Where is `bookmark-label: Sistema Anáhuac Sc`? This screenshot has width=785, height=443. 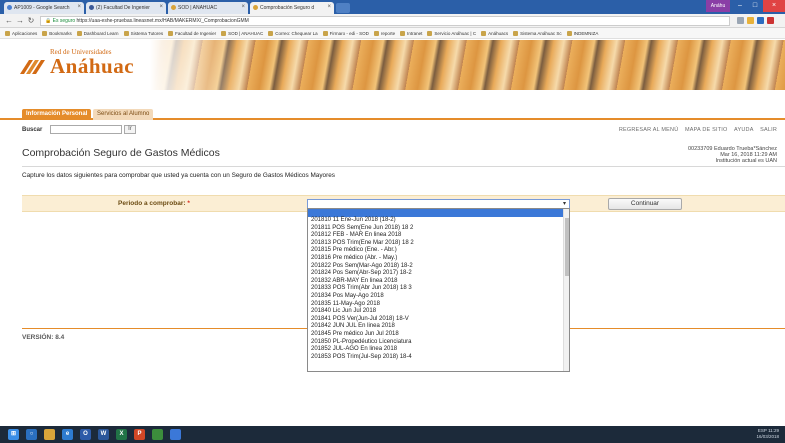
bookmark-label: Sistema Anáhuac Sc is located at coordinates (541, 33).